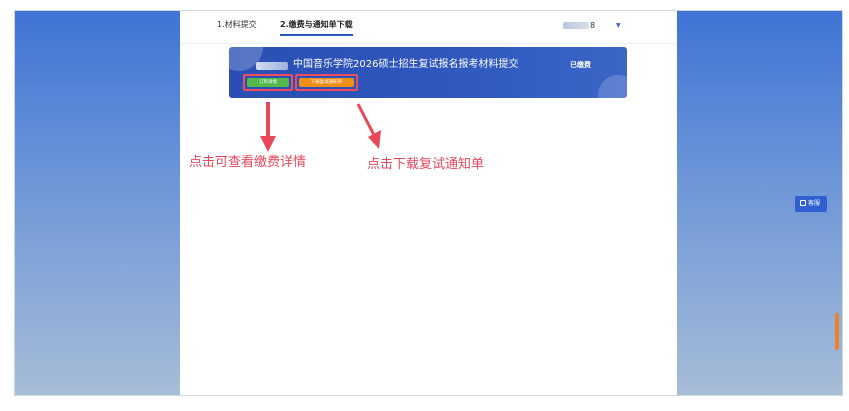 The width and height of the screenshot is (849, 411). I want to click on annotation-payment-detail: 点击可查看缴费详情, so click(248, 162).